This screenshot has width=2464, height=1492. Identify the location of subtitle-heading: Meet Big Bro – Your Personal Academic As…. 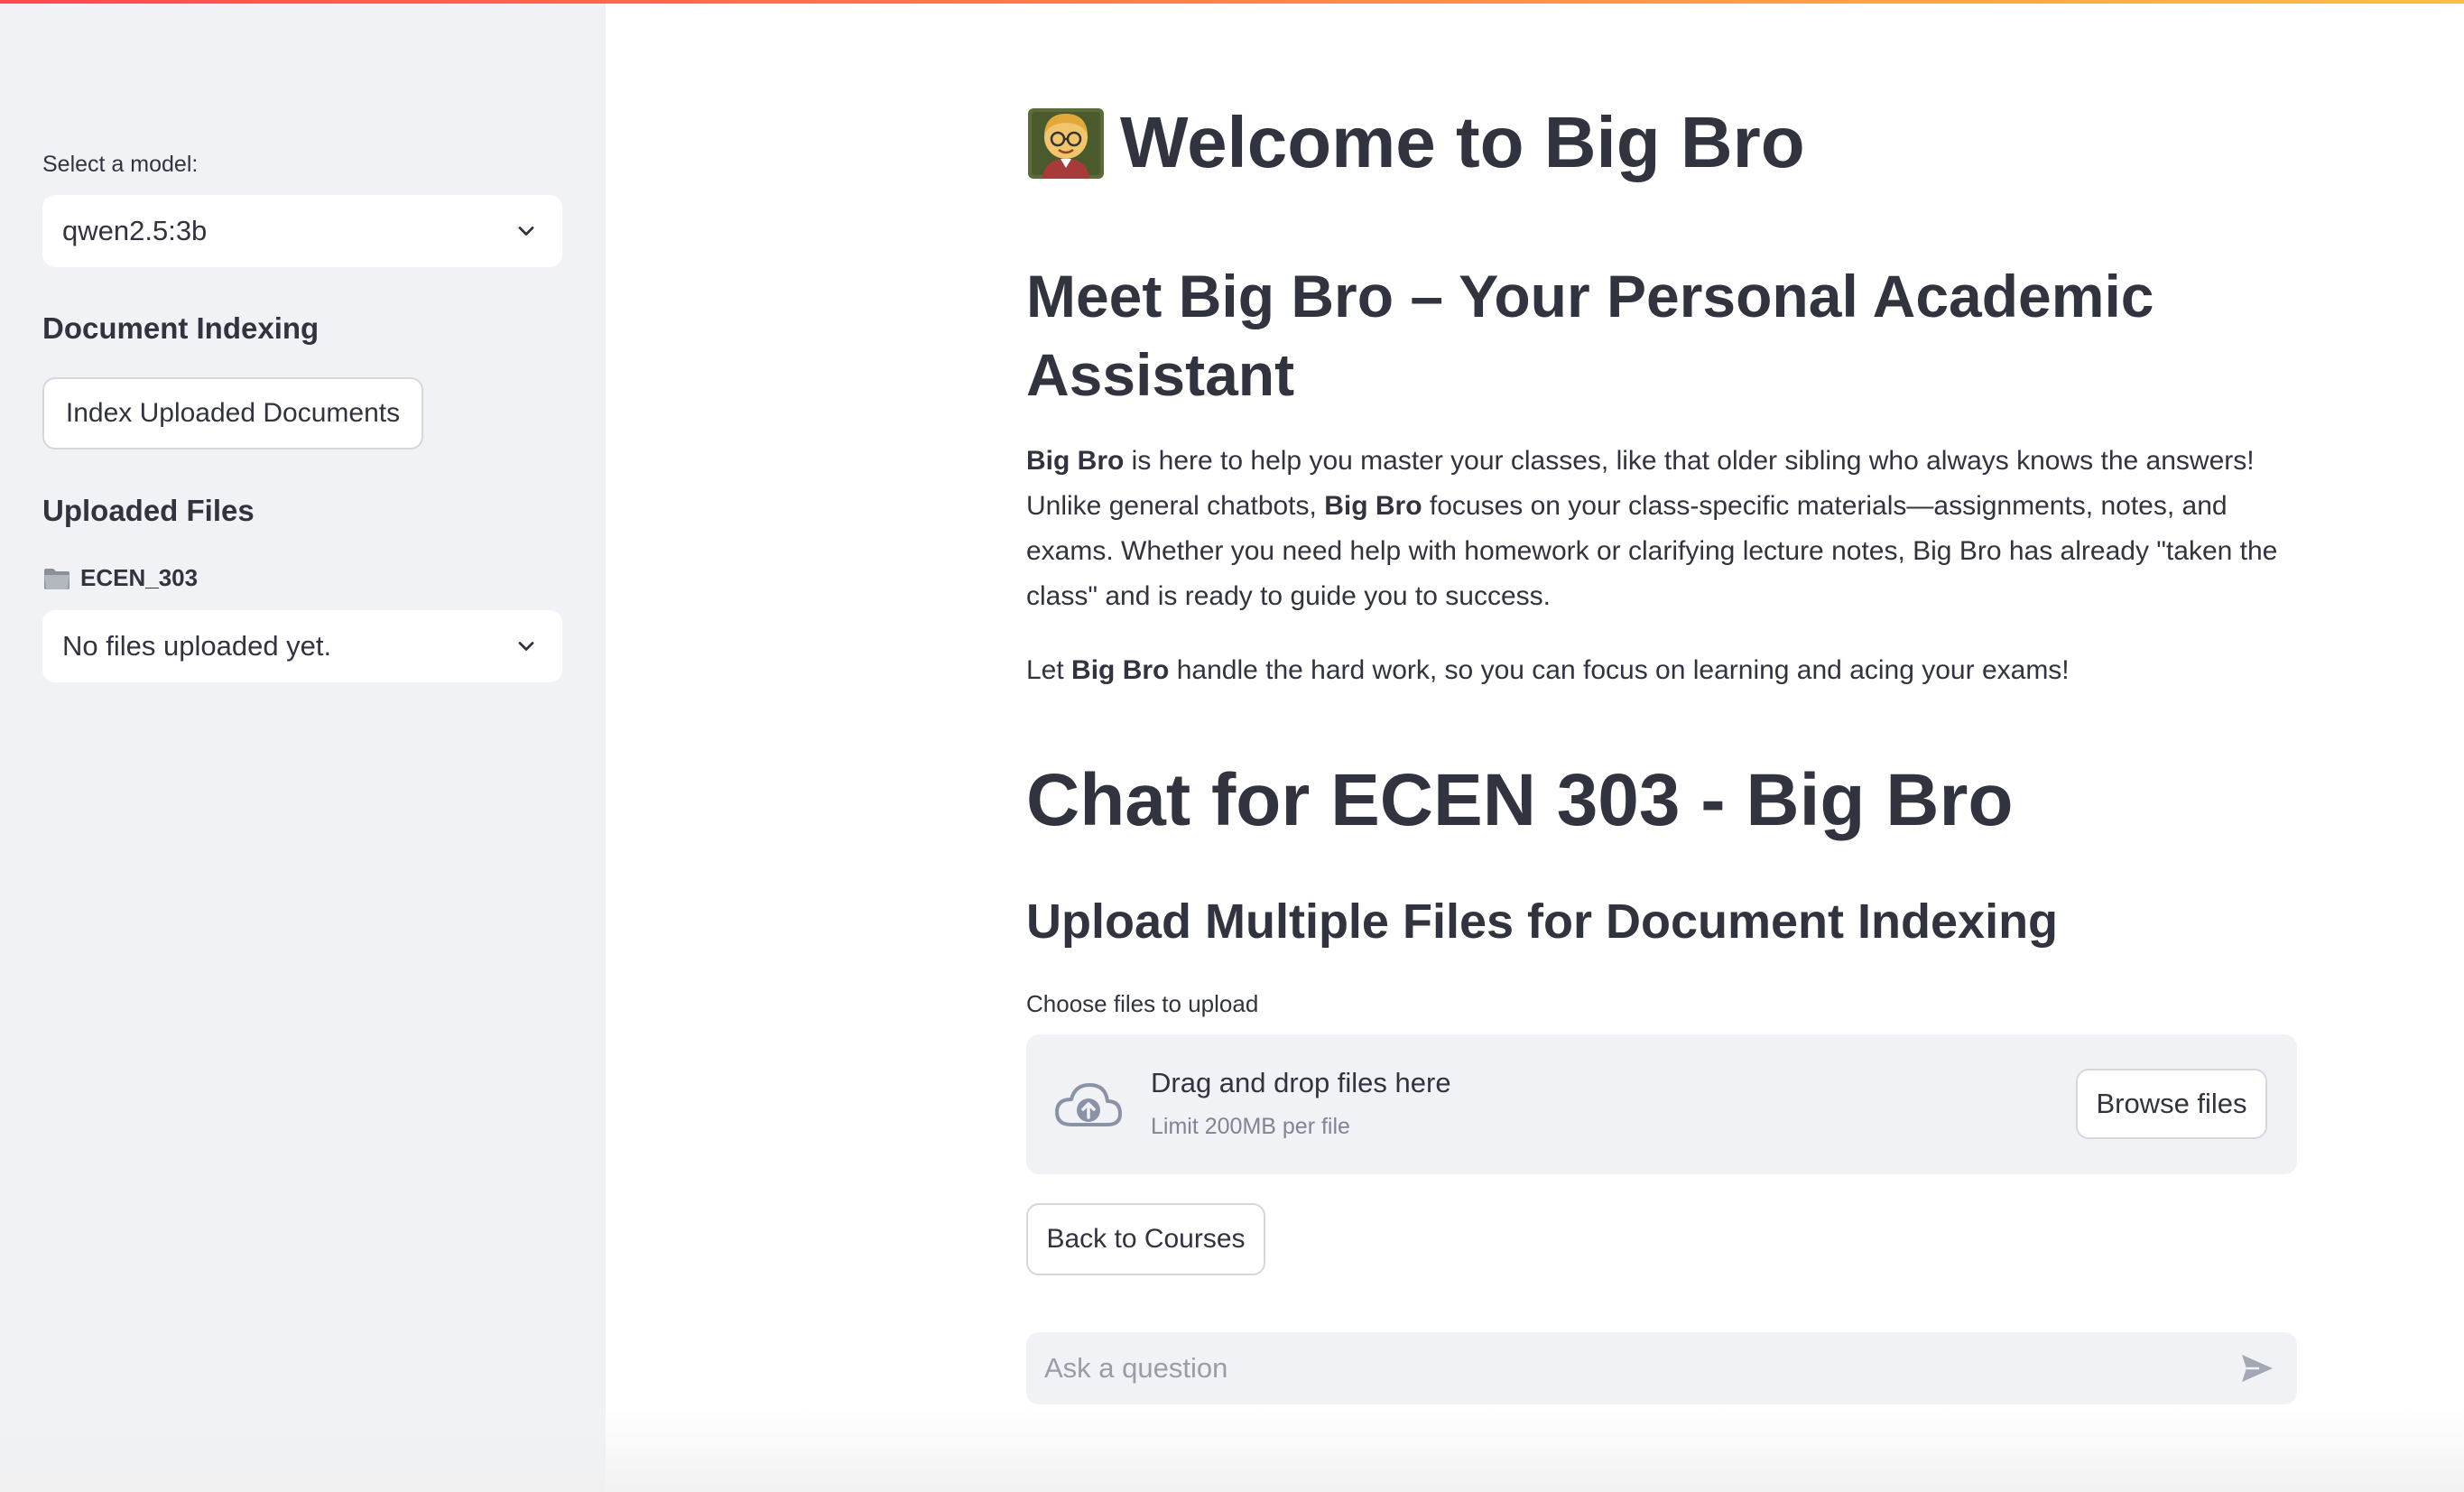
(1590, 335).